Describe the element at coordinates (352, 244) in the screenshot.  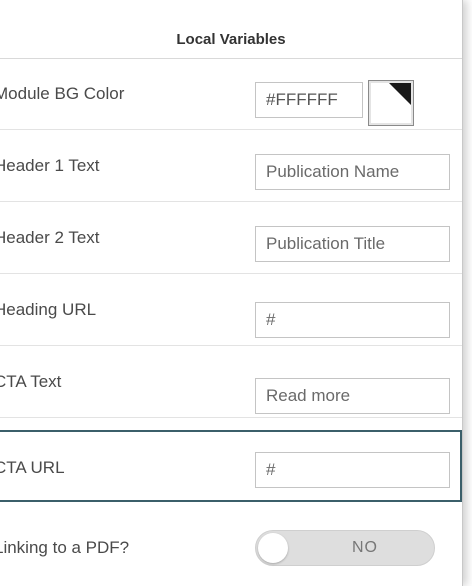
I see `header-2-text-input` at that location.